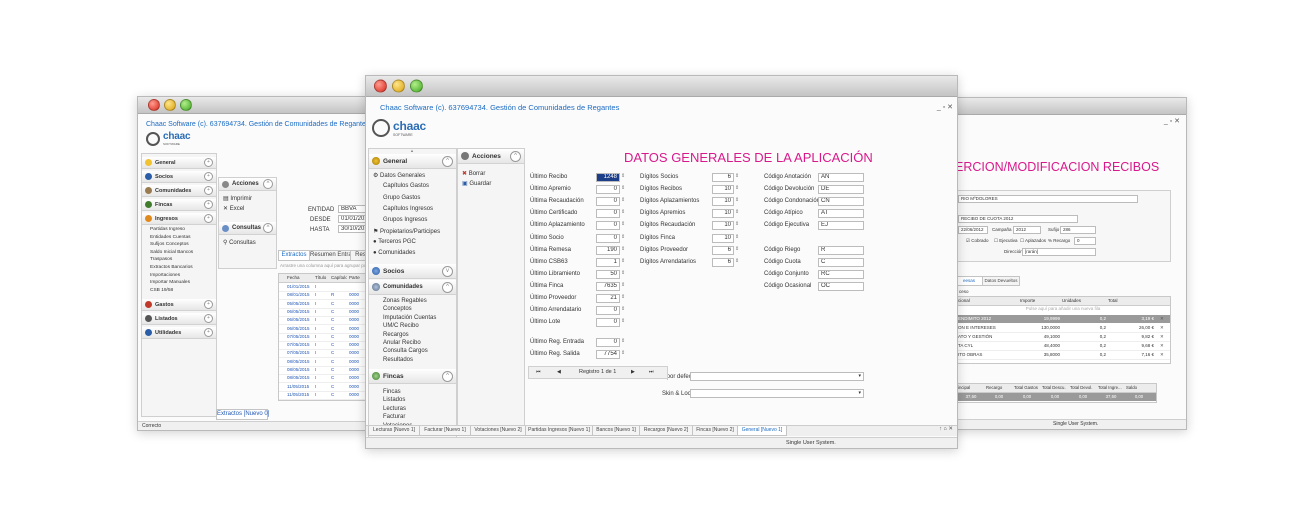 This screenshot has height=530, width=1313. I want to click on document-tab: Facturar [Nuevo 1], so click(445, 431).